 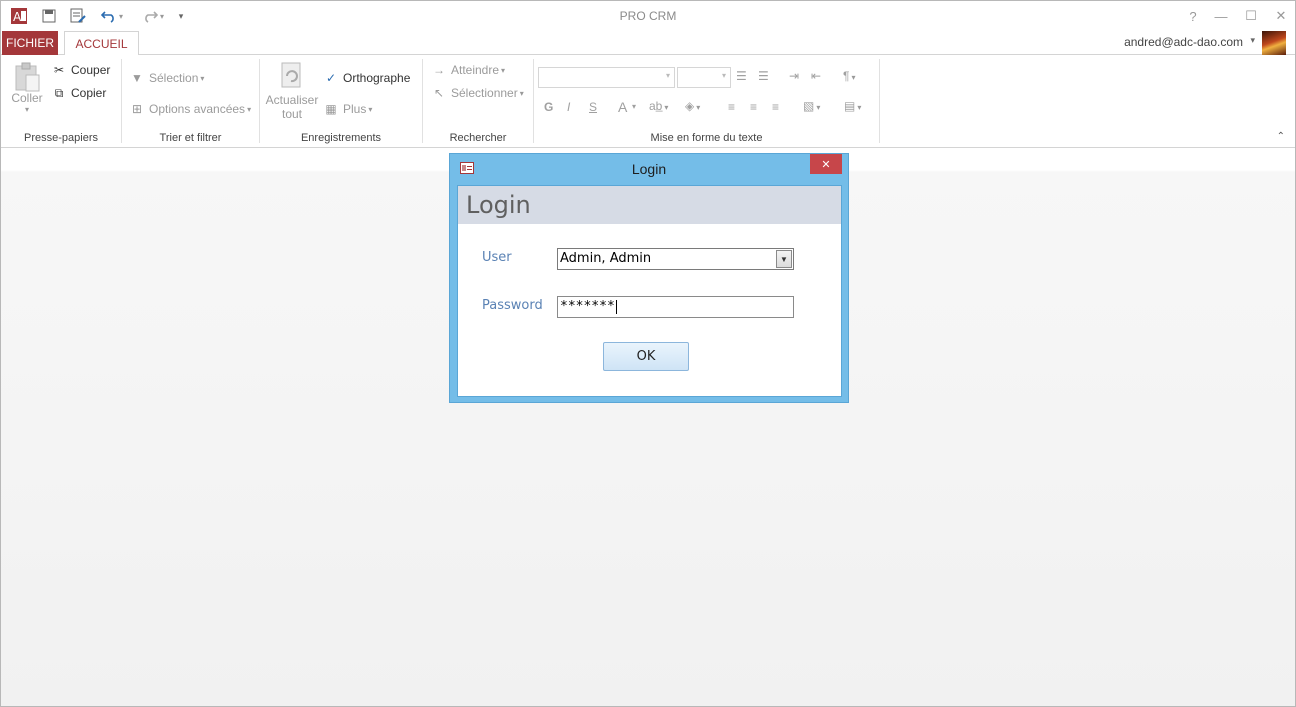 I want to click on advanced-filter-button: ⊞ Options avancées ▾, so click(x=190, y=109).